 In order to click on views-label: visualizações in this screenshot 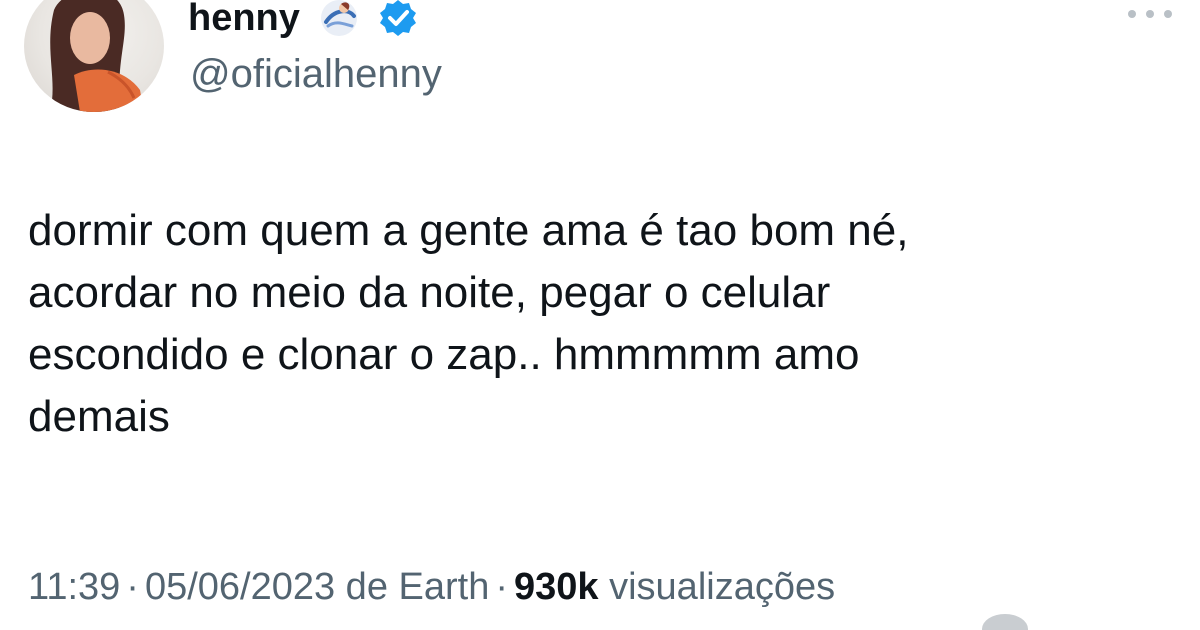, I will do `click(722, 587)`.